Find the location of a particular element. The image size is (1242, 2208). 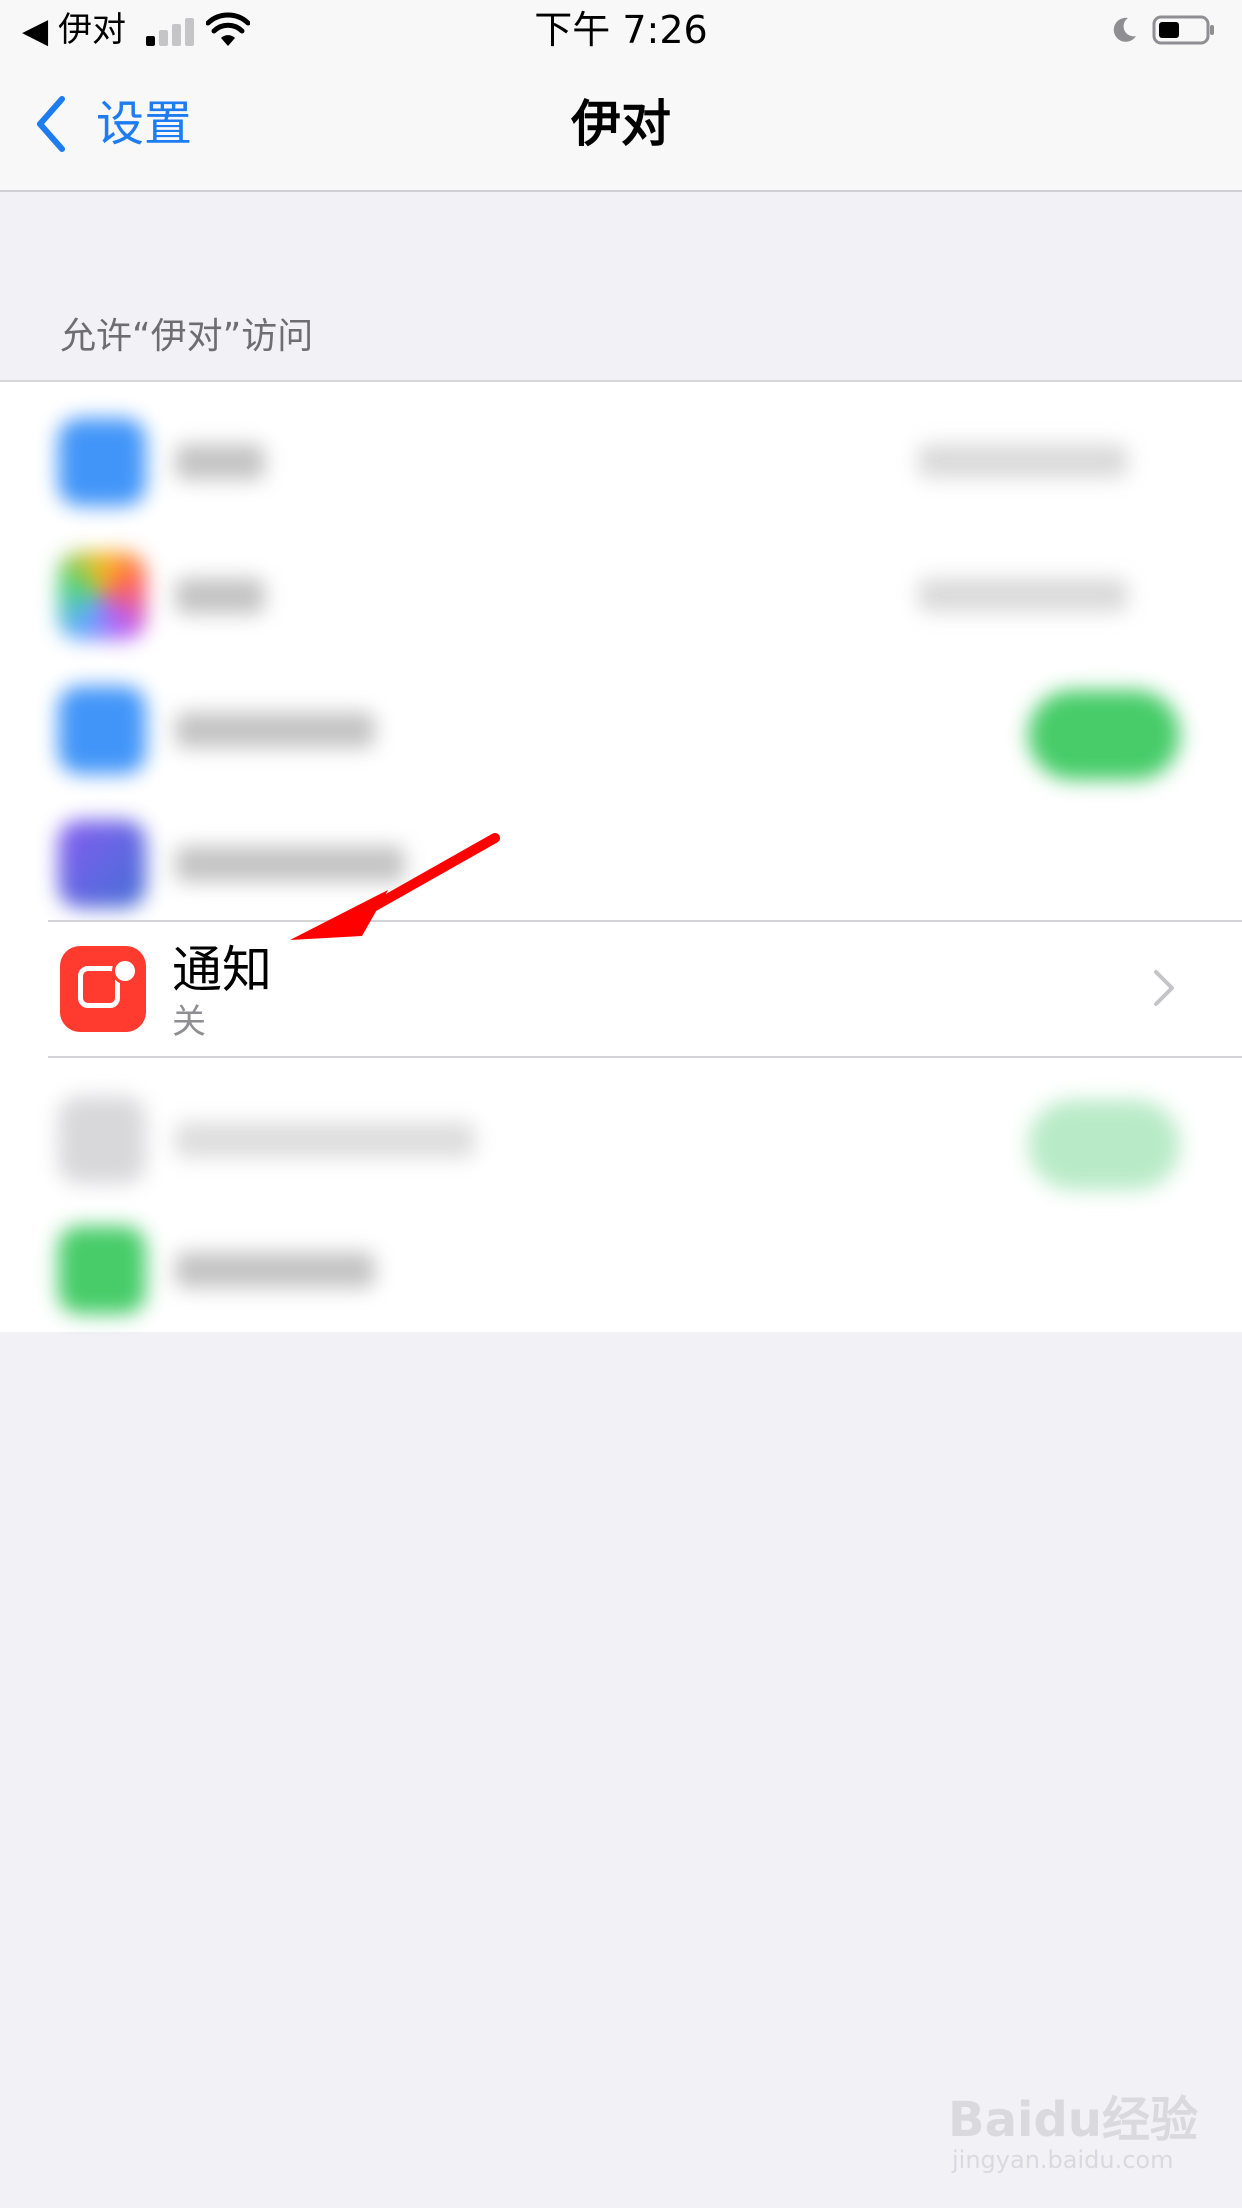

notification-icon is located at coordinates (103, 989).